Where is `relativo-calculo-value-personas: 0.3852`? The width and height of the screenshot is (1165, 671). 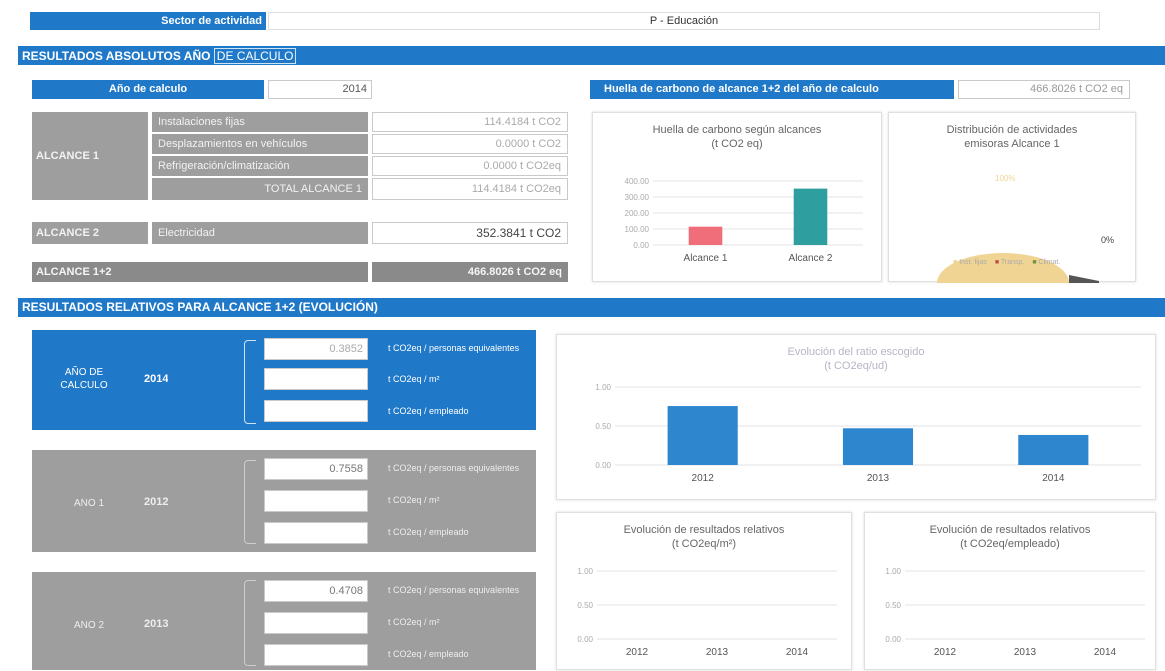
relativo-calculo-value-personas: 0.3852 is located at coordinates (316, 349).